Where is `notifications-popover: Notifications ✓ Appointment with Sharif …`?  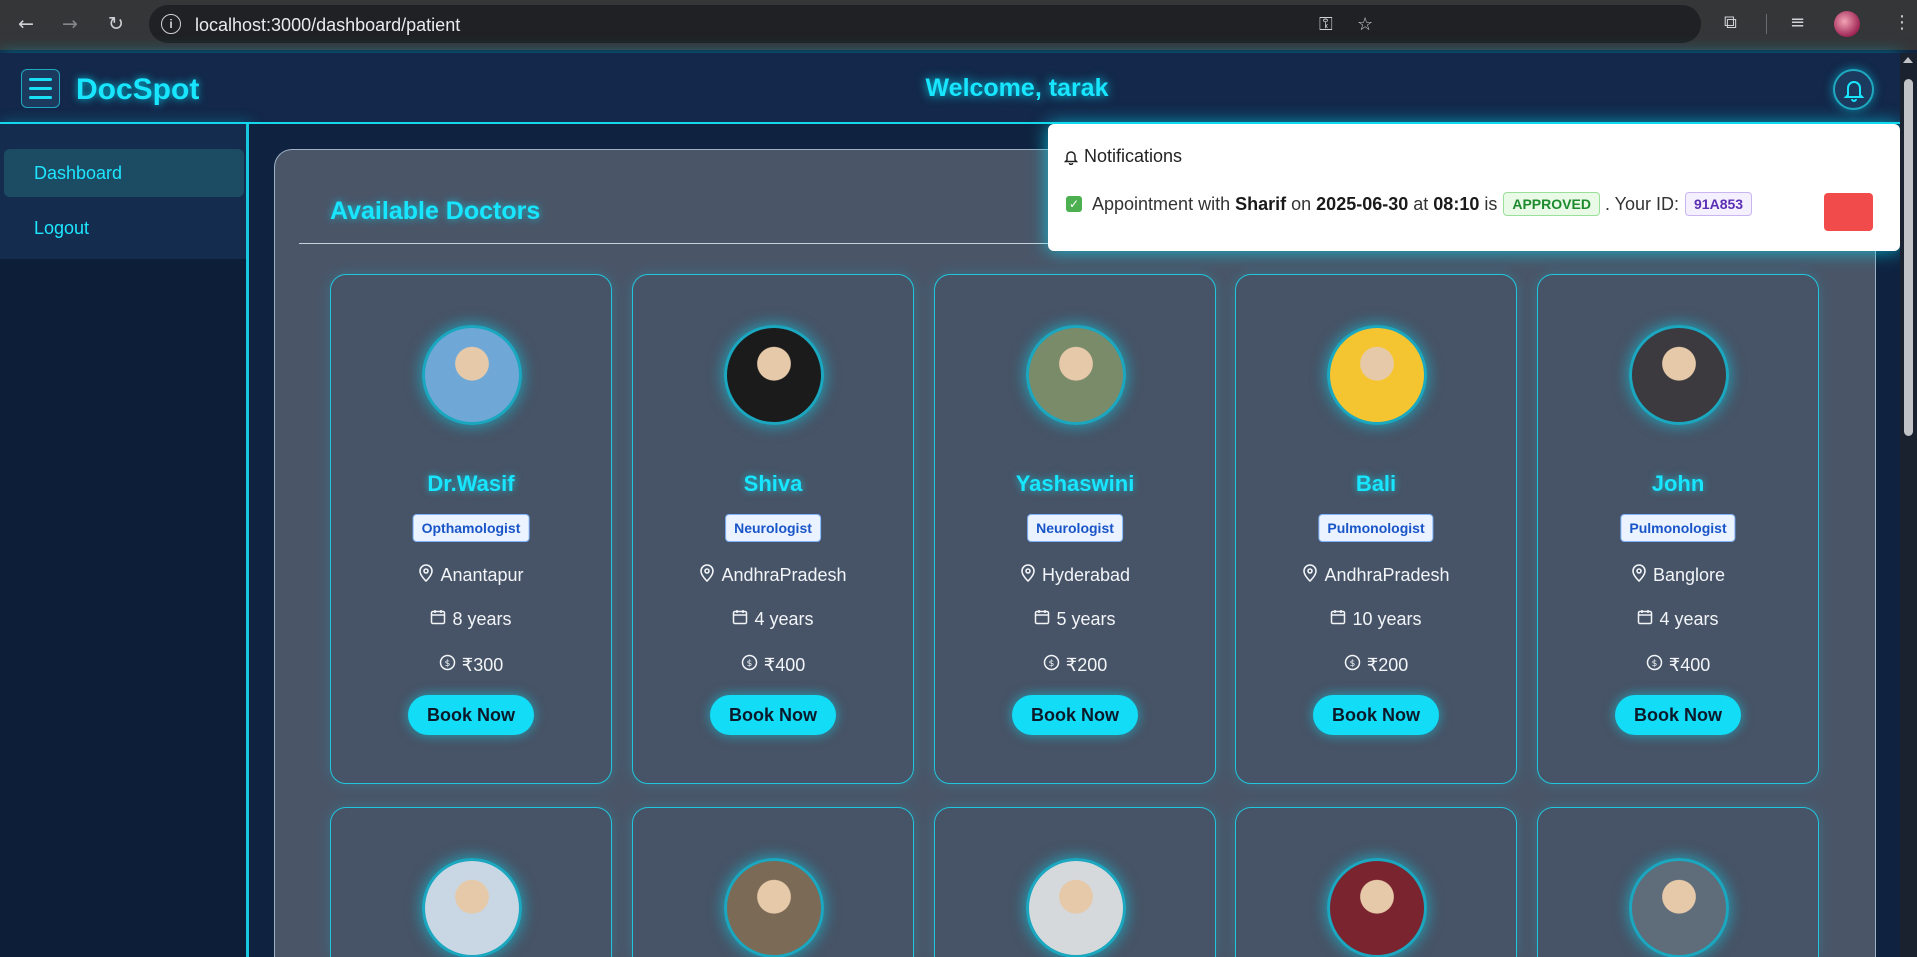
notifications-popover: Notifications ✓ Appointment with Sharif … is located at coordinates (1474, 187).